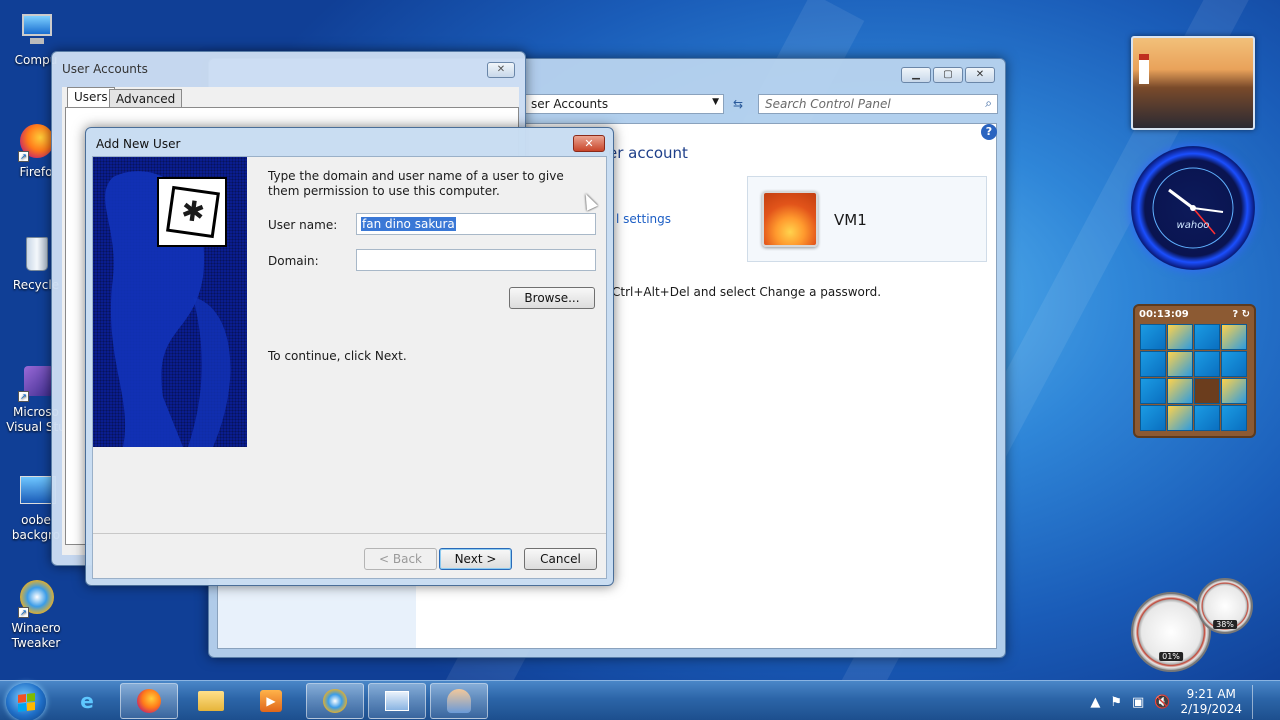  Describe the element at coordinates (1194, 314) in the screenshot. I see `puzzle-header: 00:13:09 ? ↻` at that location.